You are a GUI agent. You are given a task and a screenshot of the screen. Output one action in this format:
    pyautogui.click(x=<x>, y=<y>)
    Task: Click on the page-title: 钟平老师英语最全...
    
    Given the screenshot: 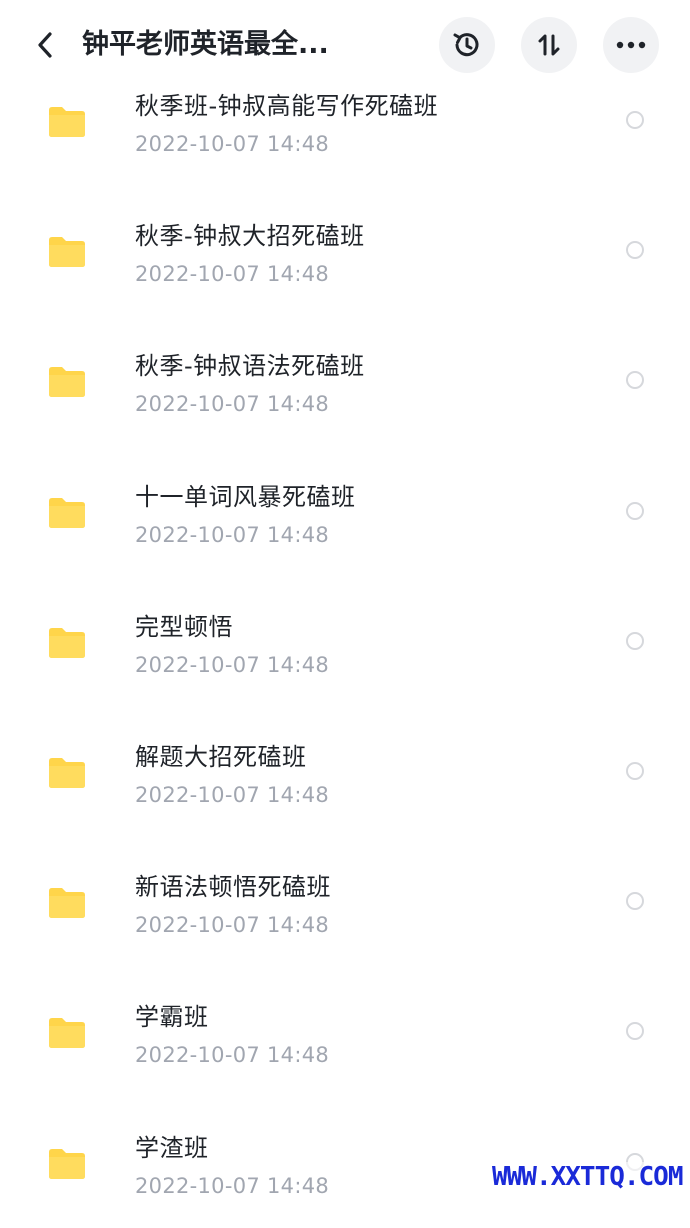 What is the action you would take?
    pyautogui.click(x=205, y=44)
    